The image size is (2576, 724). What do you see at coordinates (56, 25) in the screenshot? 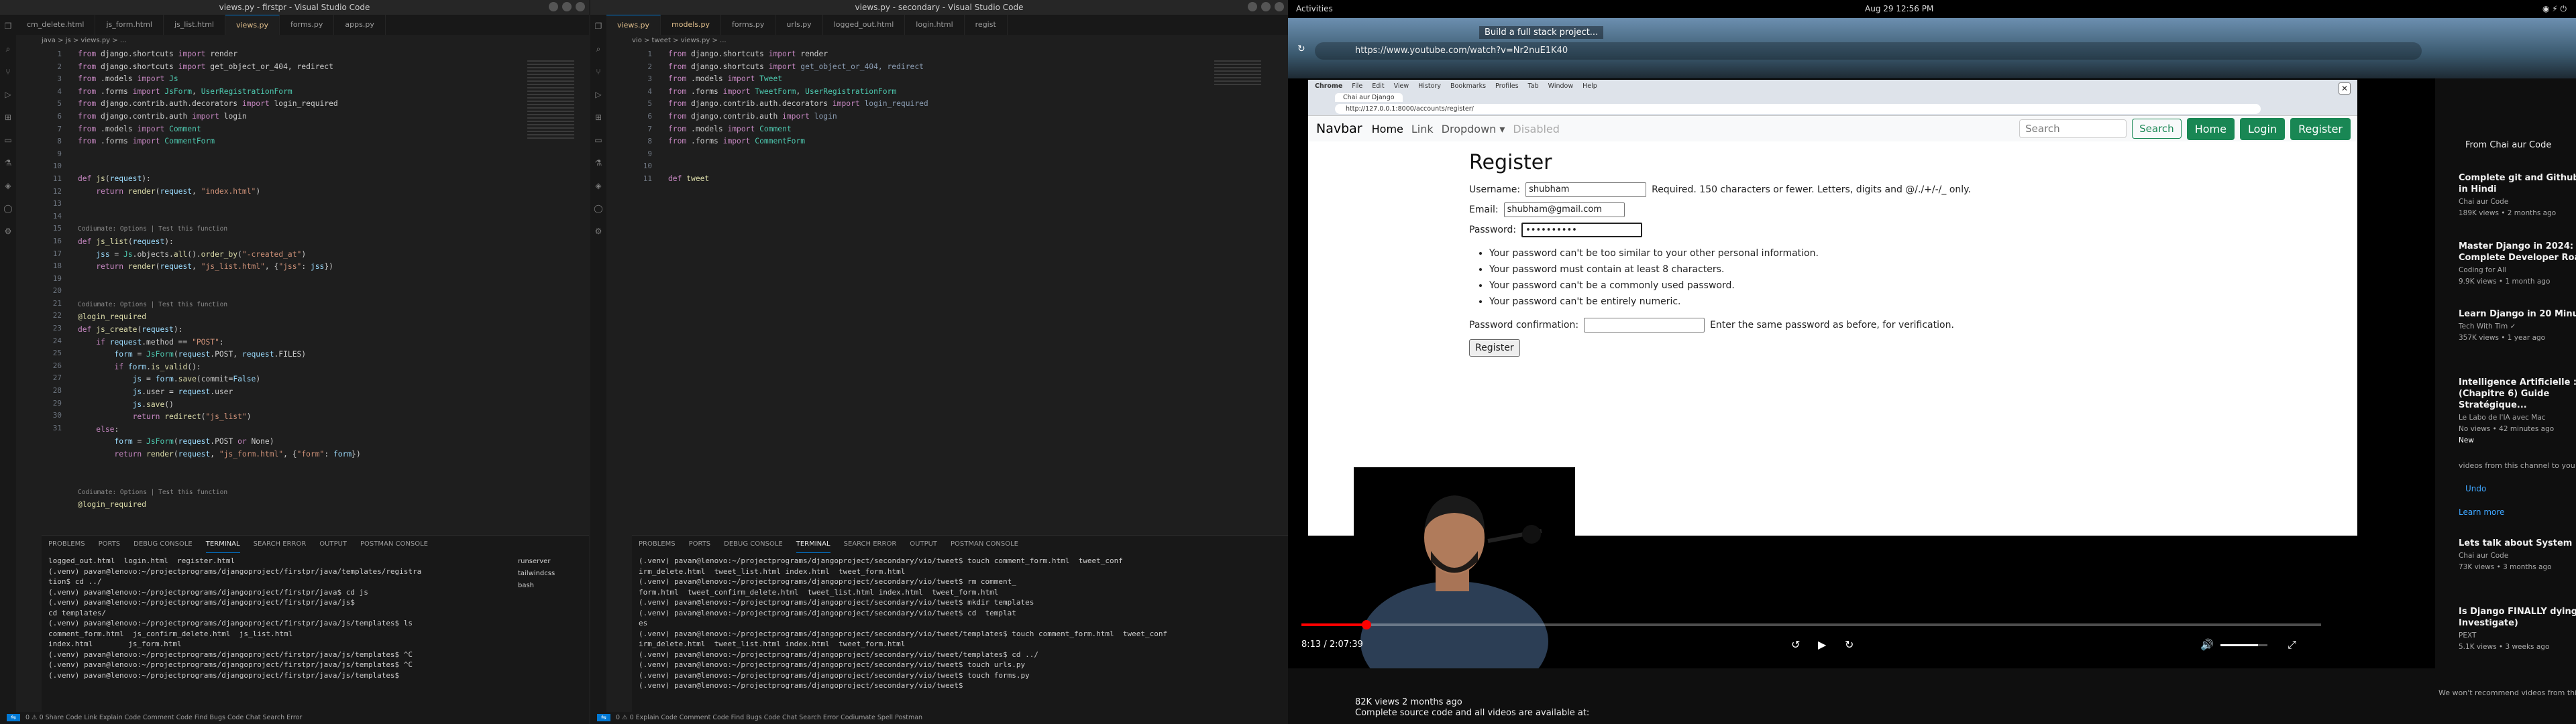
I see `tab-cm-delete: cm_delete.html` at bounding box center [56, 25].